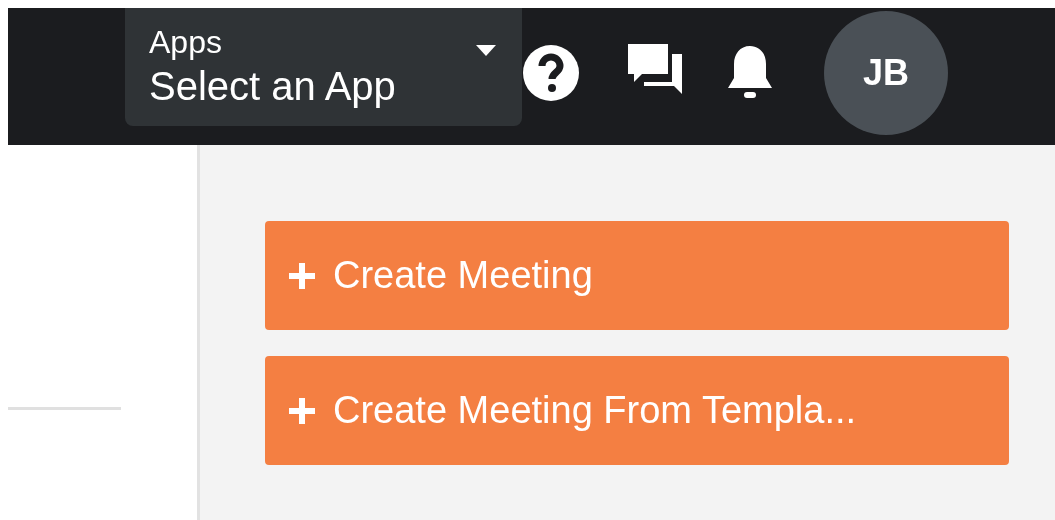  What do you see at coordinates (886, 73) in the screenshot?
I see `user-avatar: JB` at bounding box center [886, 73].